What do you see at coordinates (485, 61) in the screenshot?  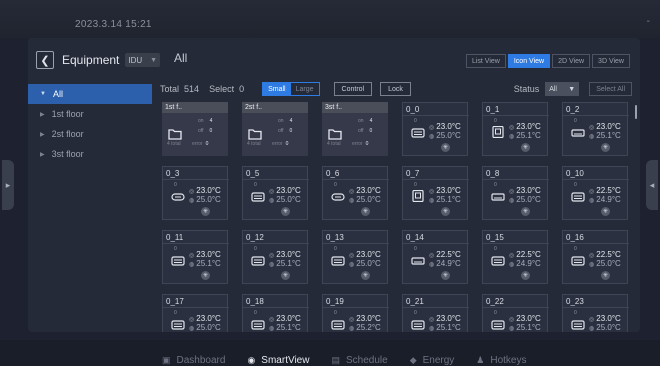 I see `tab-list-view: List View` at bounding box center [485, 61].